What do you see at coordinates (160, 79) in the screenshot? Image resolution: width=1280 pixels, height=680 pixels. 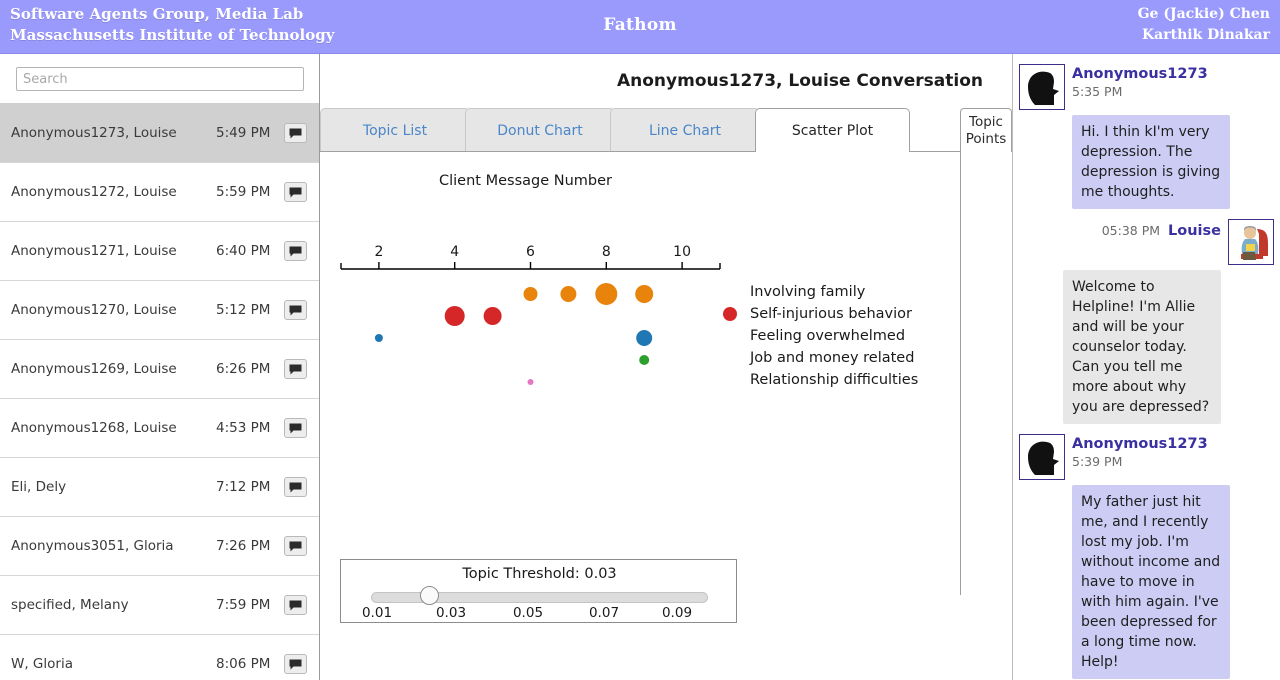 I see `search-input` at bounding box center [160, 79].